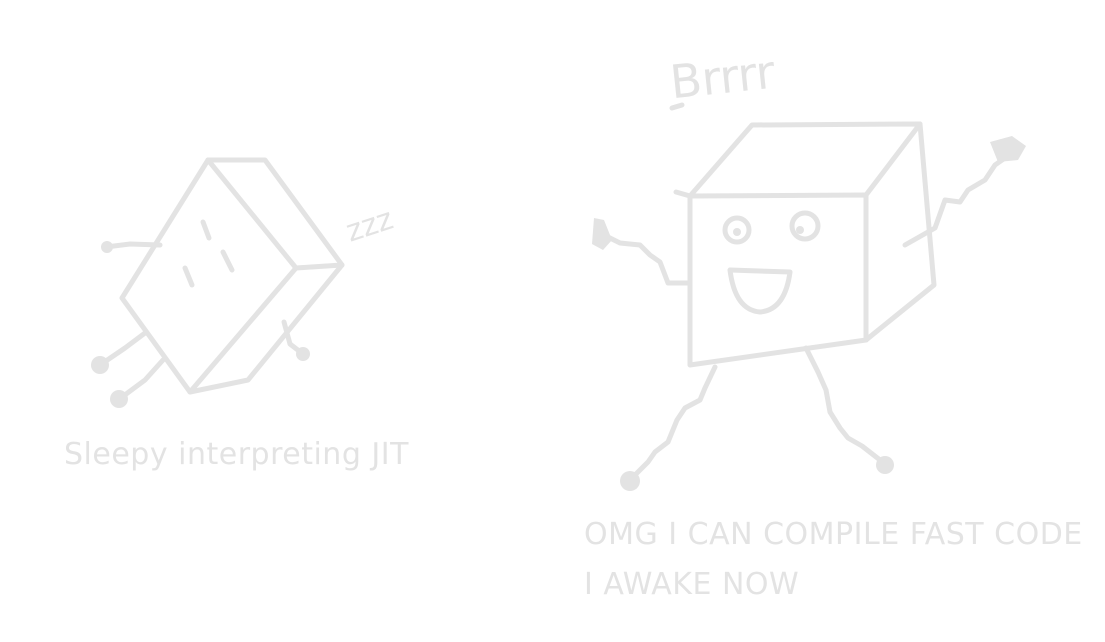 The height and width of the screenshot is (642, 1105). What do you see at coordinates (275, 214) in the screenshot?
I see `sleepy-box-top-face` at bounding box center [275, 214].